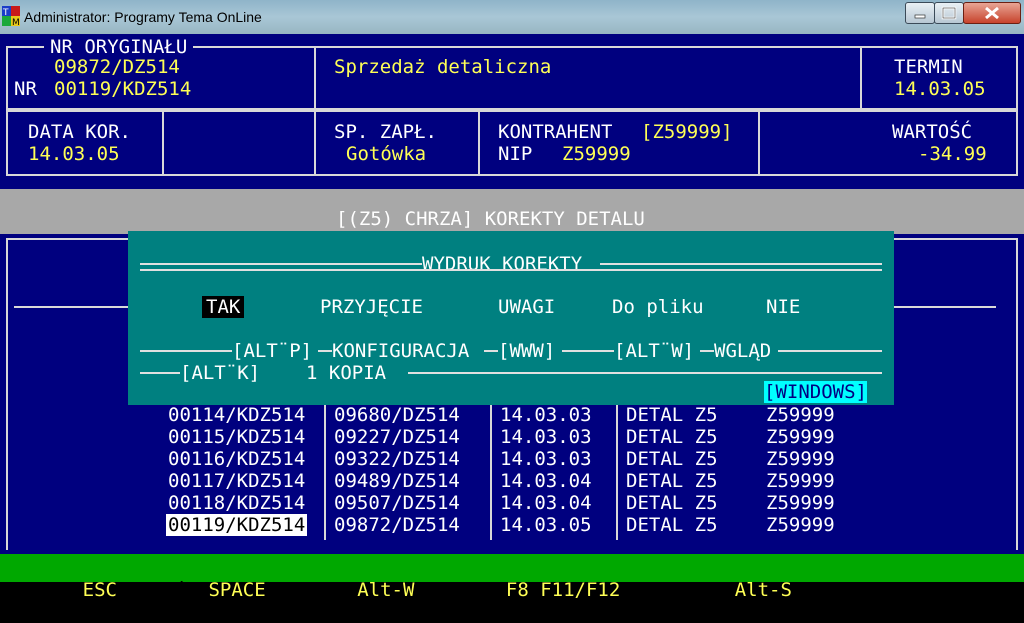  Describe the element at coordinates (397, 459) in the screenshot. I see `row-oryg: 09322/DZ514` at that location.